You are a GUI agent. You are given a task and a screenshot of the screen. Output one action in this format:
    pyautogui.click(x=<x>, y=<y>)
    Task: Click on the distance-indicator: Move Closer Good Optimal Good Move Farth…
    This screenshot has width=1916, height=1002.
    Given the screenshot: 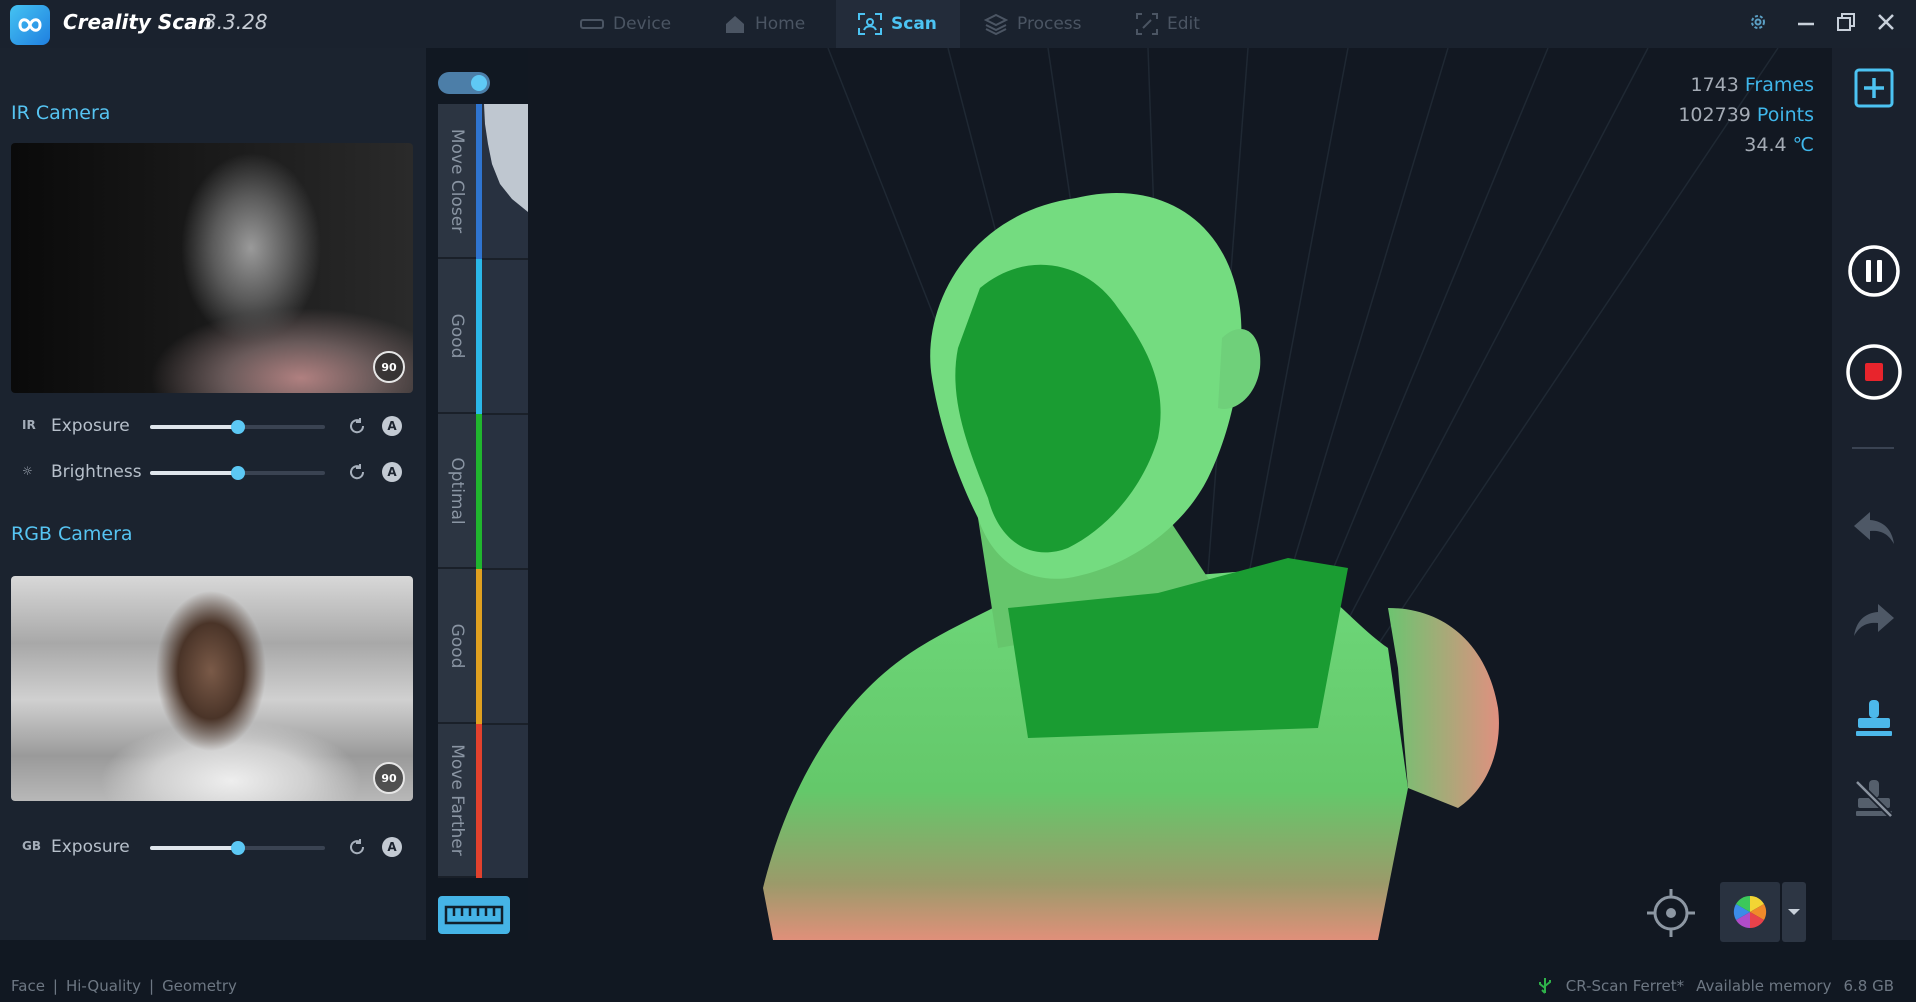 What is the action you would take?
    pyautogui.click(x=483, y=491)
    